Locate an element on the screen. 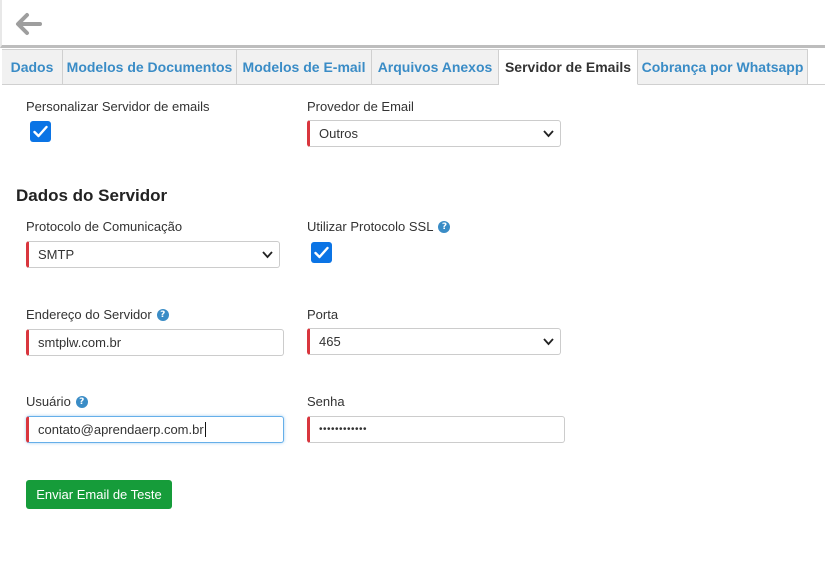  tab-arquivos-anexos: Arquivos Anexos is located at coordinates (435, 66).